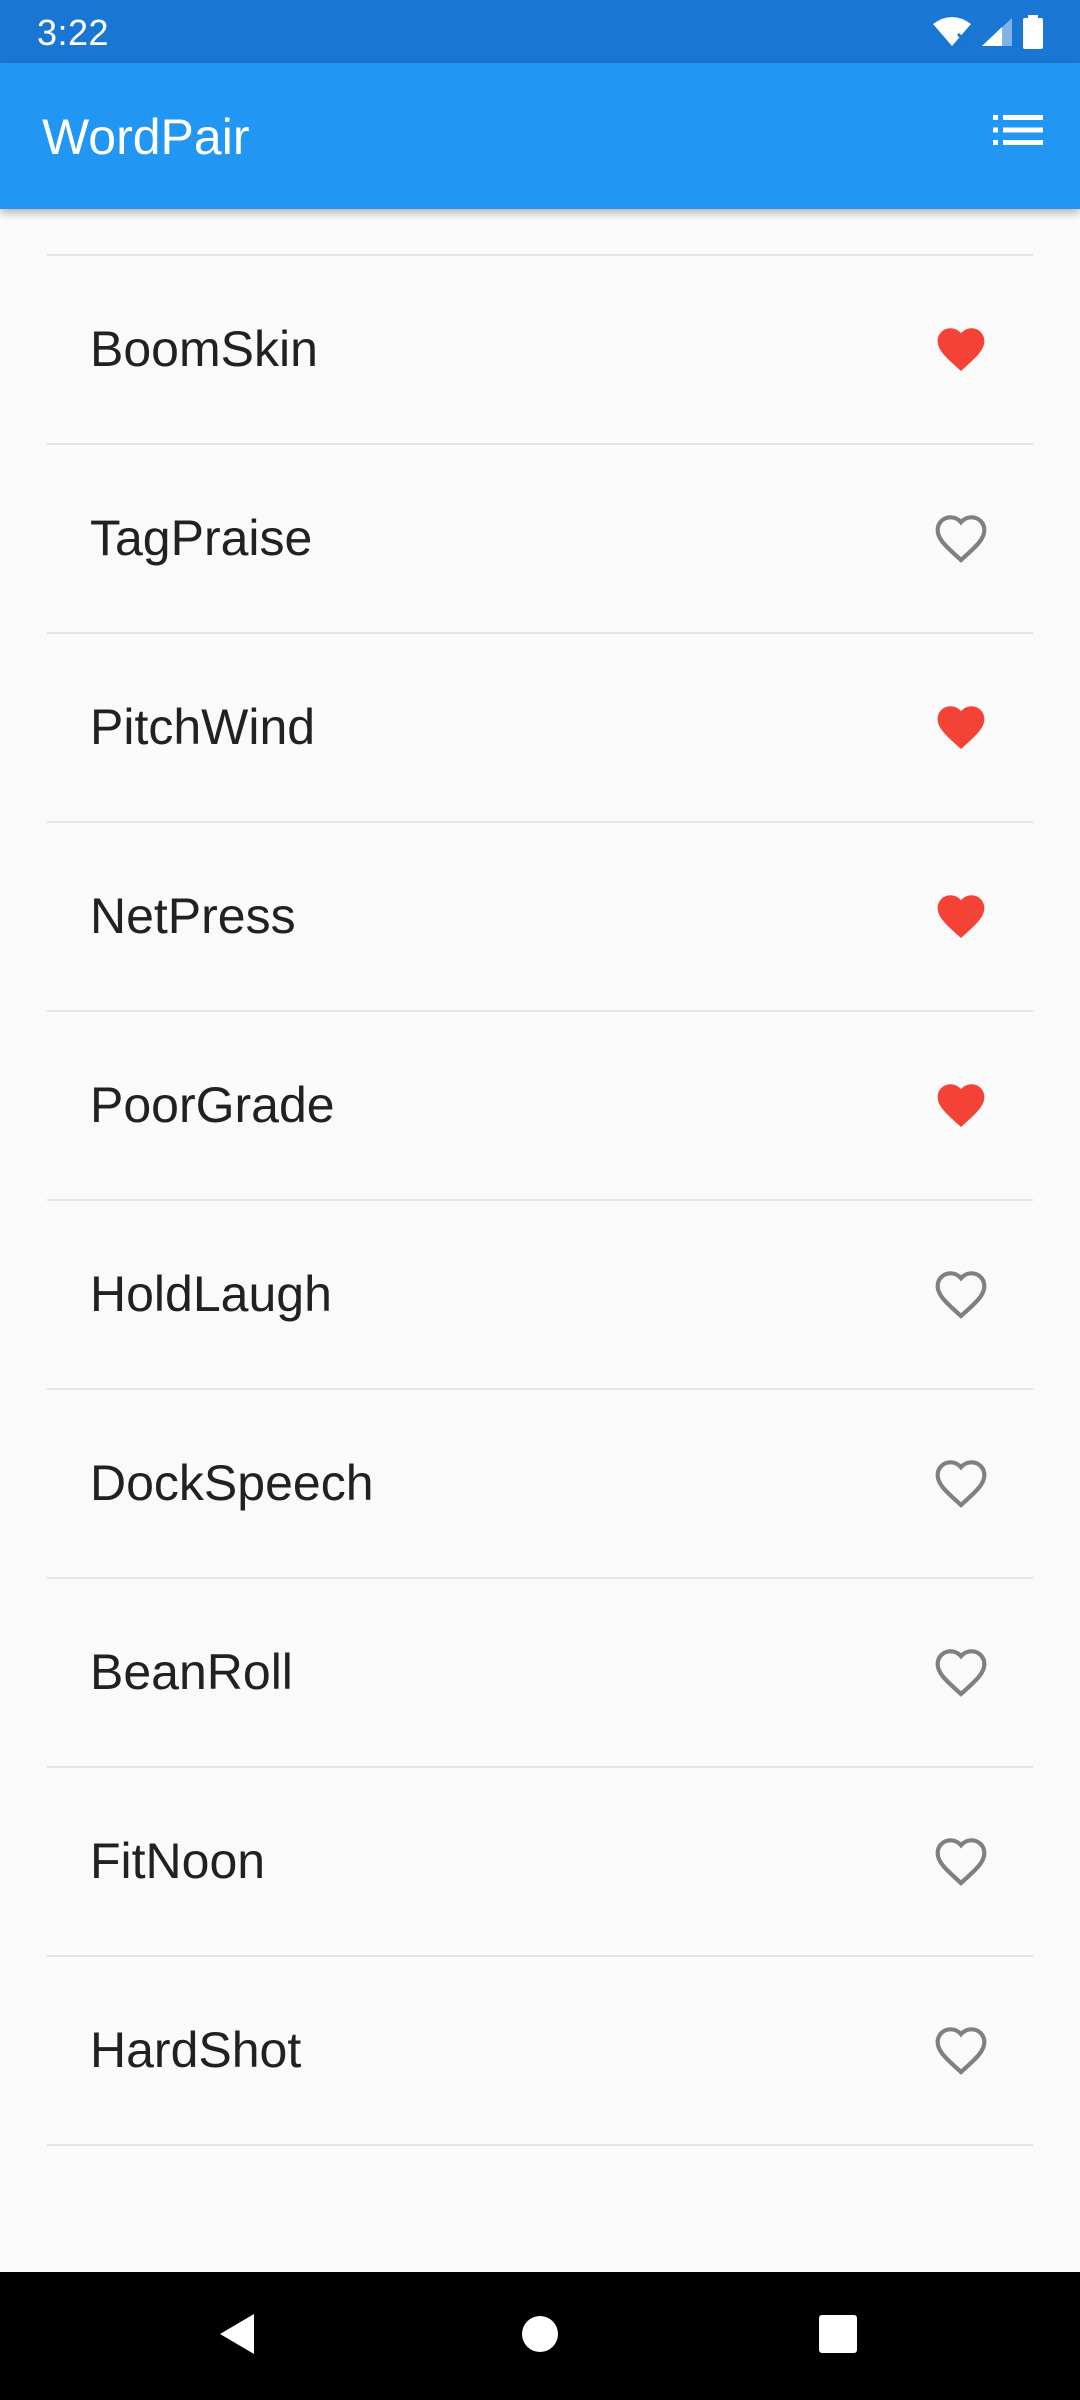 Image resolution: width=1080 pixels, height=2400 pixels. I want to click on app-title: WordPair, so click(146, 137).